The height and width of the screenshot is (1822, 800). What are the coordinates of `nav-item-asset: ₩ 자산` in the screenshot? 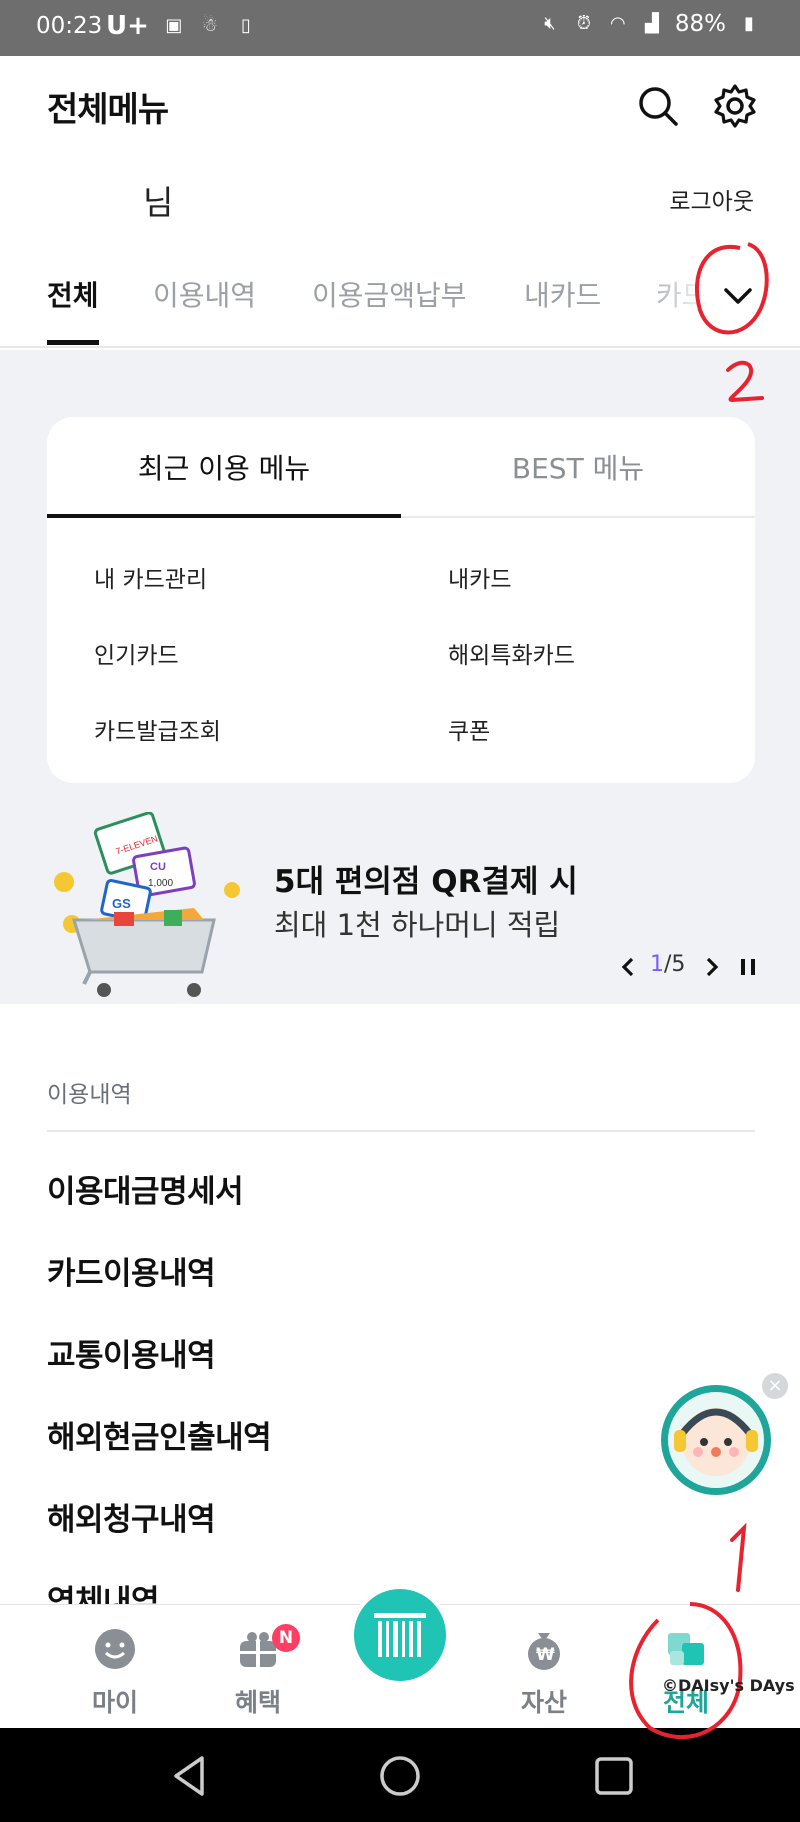 It's located at (544, 1667).